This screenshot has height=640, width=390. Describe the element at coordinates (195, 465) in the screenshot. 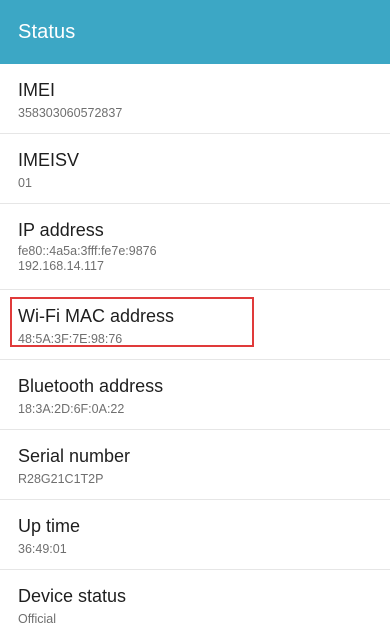

I see `list-item-serial-number: Serial number R28G21C1T2P` at that location.